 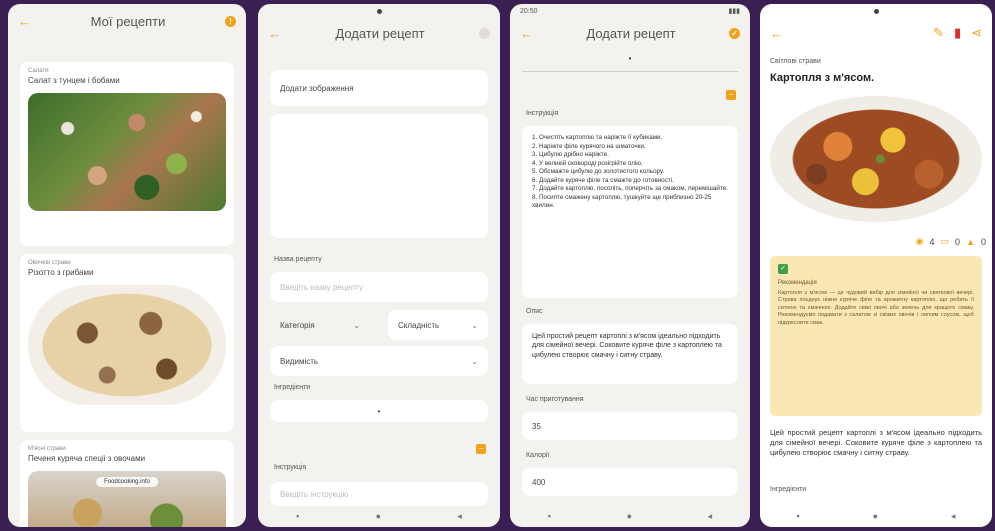 What do you see at coordinates (932, 241) in the screenshot?
I see `views-count: 4` at bounding box center [932, 241].